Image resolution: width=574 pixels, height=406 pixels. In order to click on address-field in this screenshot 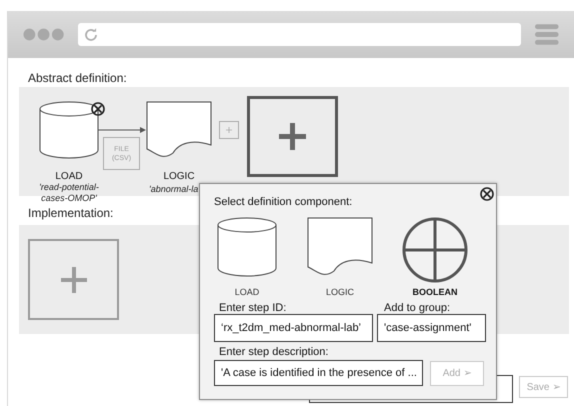, I will do `click(300, 34)`.